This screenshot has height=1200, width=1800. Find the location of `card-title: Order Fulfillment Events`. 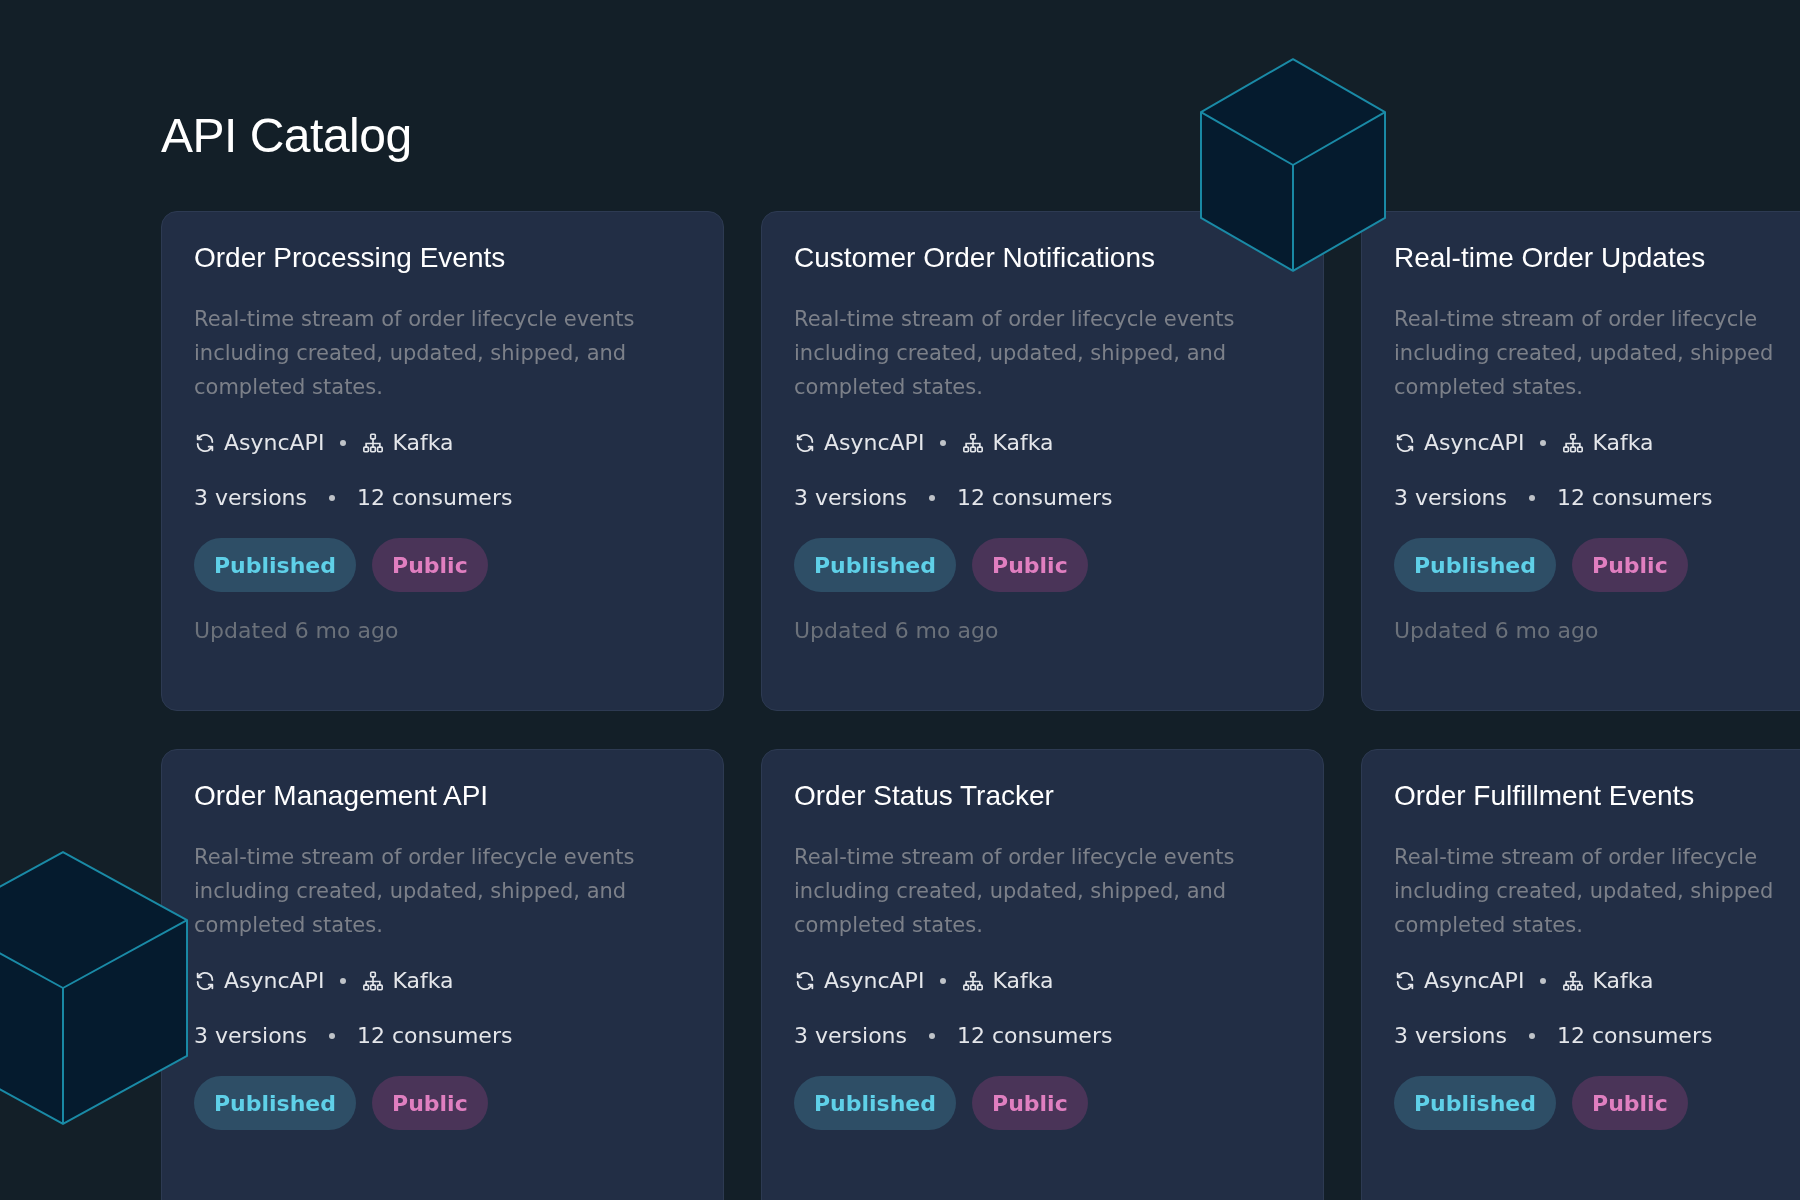

card-title: Order Fulfillment Events is located at coordinates (1545, 796).